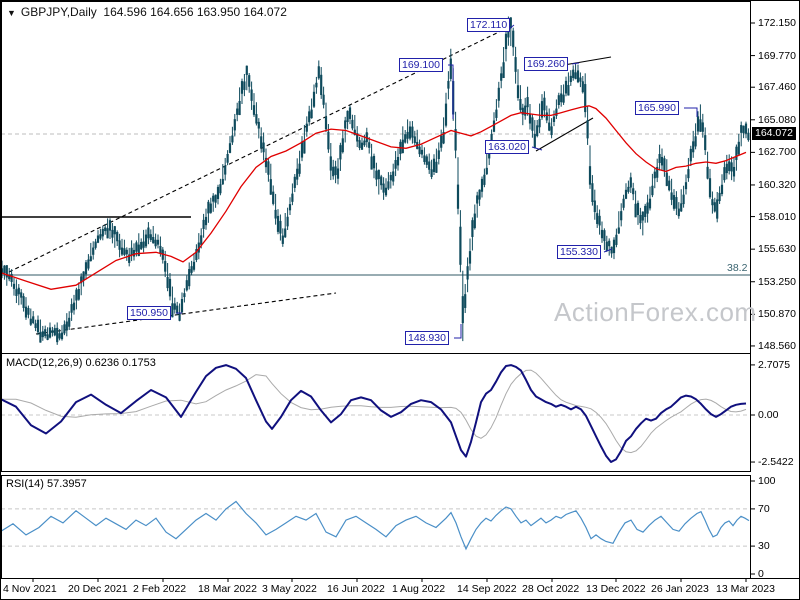 The height and width of the screenshot is (600, 800). What do you see at coordinates (289, 589) in the screenshot?
I see `date-axis-label: 3 May 2022` at bounding box center [289, 589].